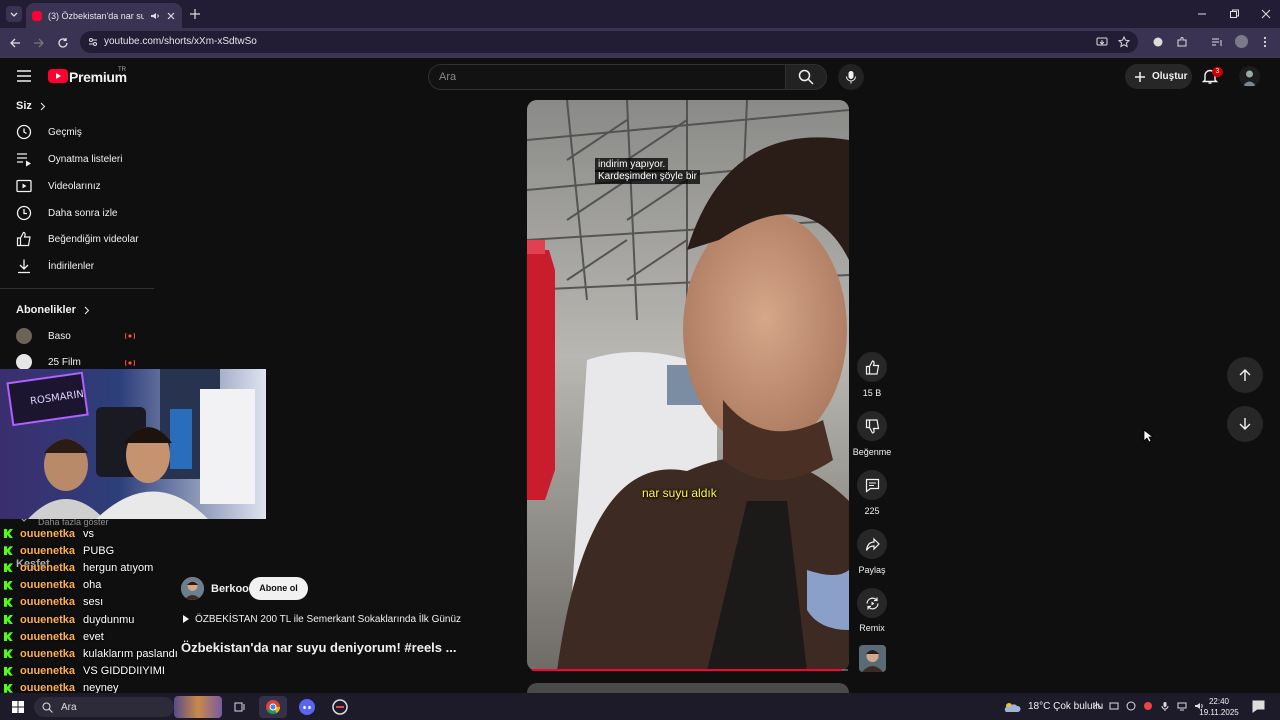 The image size is (1280, 720). I want to click on extensions-puzzle-icon, so click(1182, 42).